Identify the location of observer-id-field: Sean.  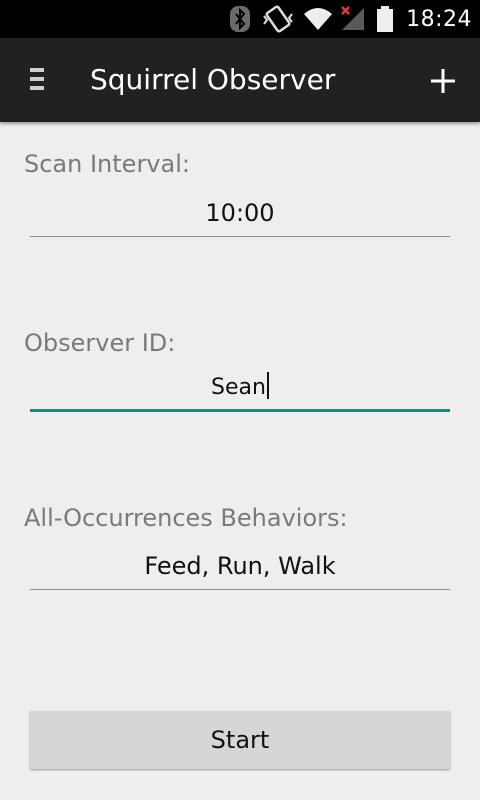
(240, 388).